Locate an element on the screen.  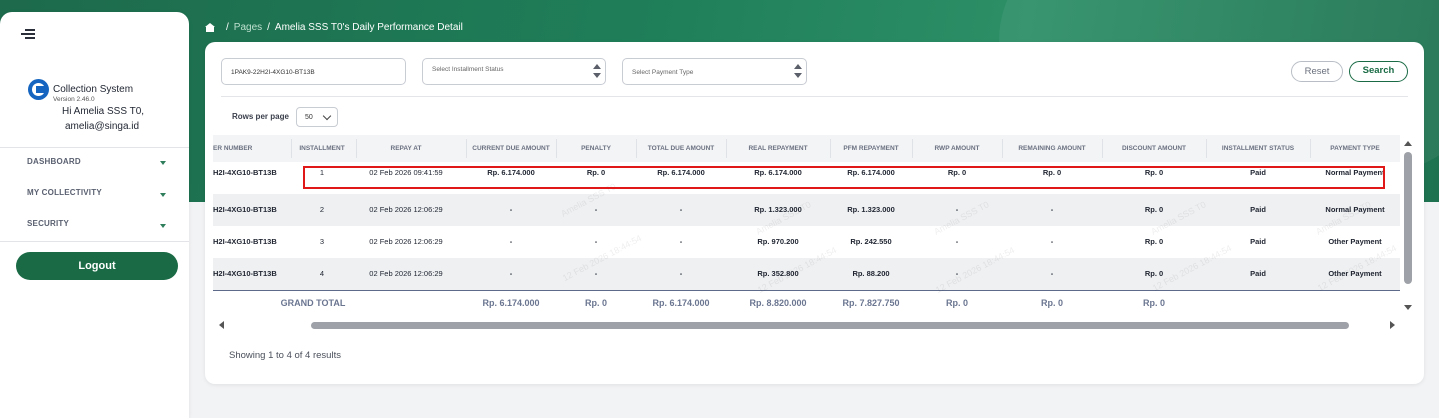
column-header: REMAINING AMOUNT is located at coordinates (1052, 148).